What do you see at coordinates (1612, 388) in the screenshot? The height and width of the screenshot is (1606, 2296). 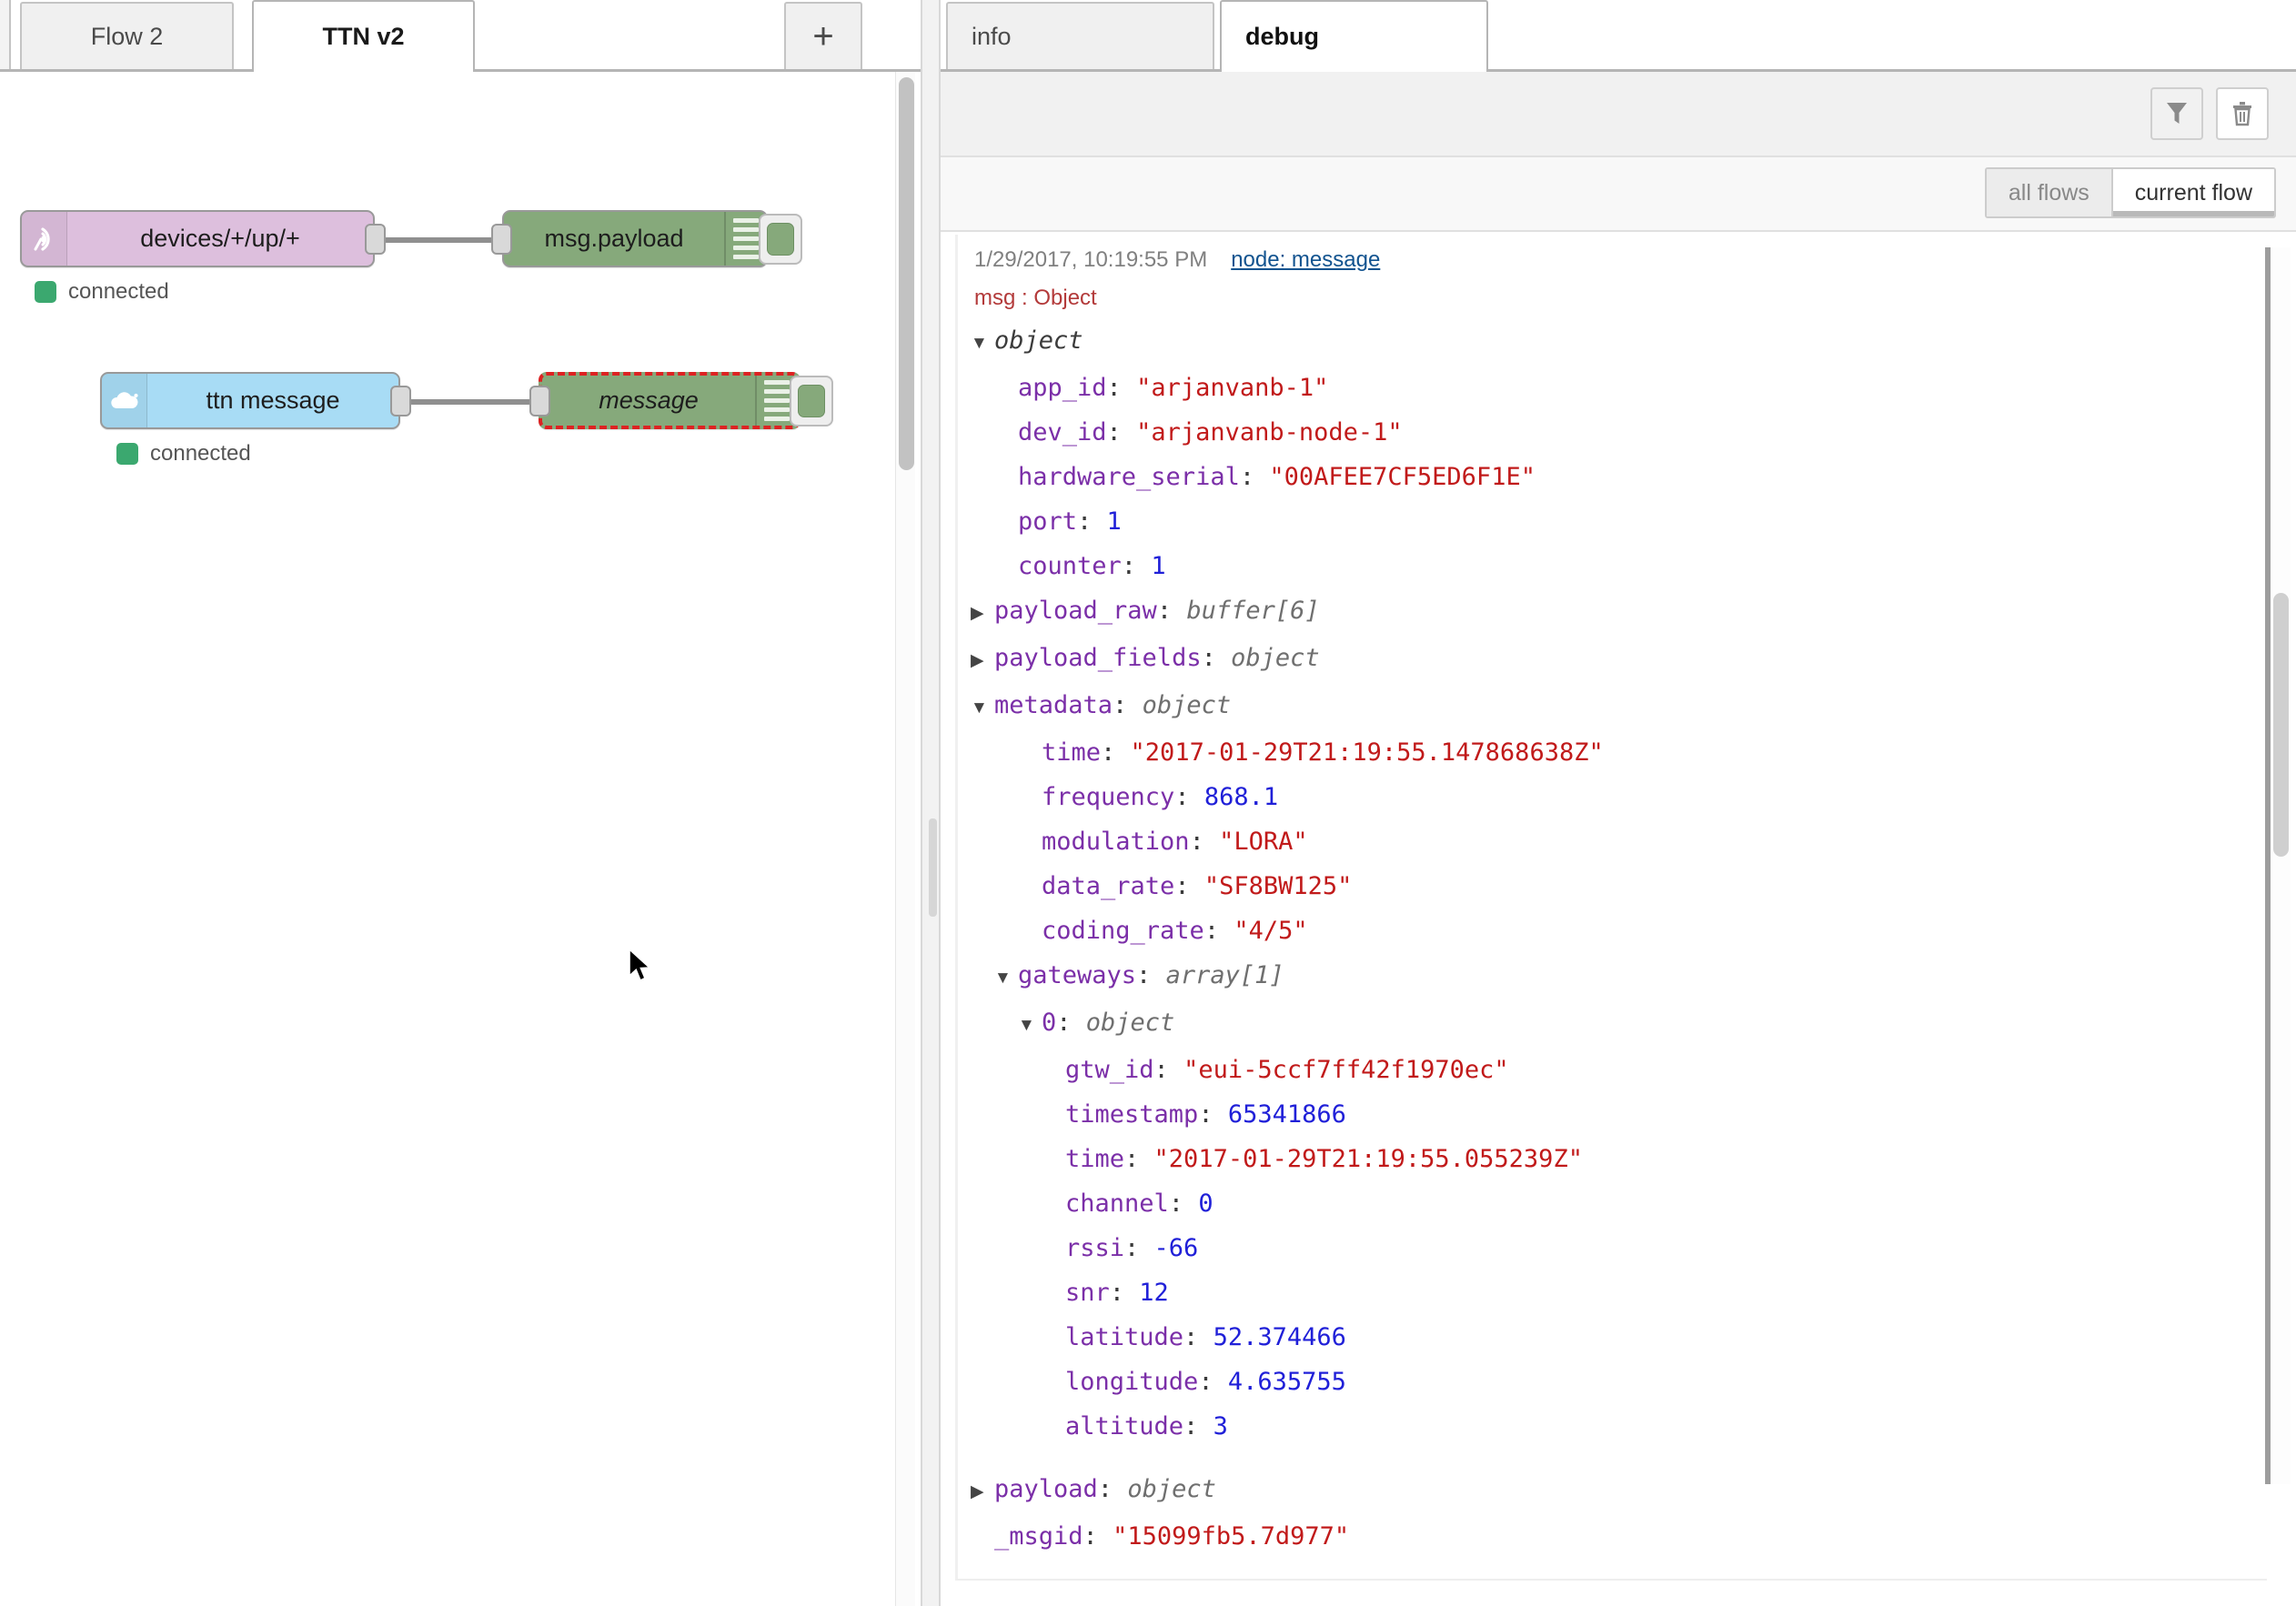 I see `json-row: app_id: "arjanvanb-1"` at bounding box center [1612, 388].